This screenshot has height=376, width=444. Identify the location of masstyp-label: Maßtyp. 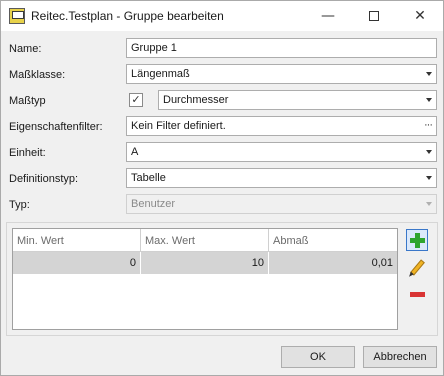
(27, 101).